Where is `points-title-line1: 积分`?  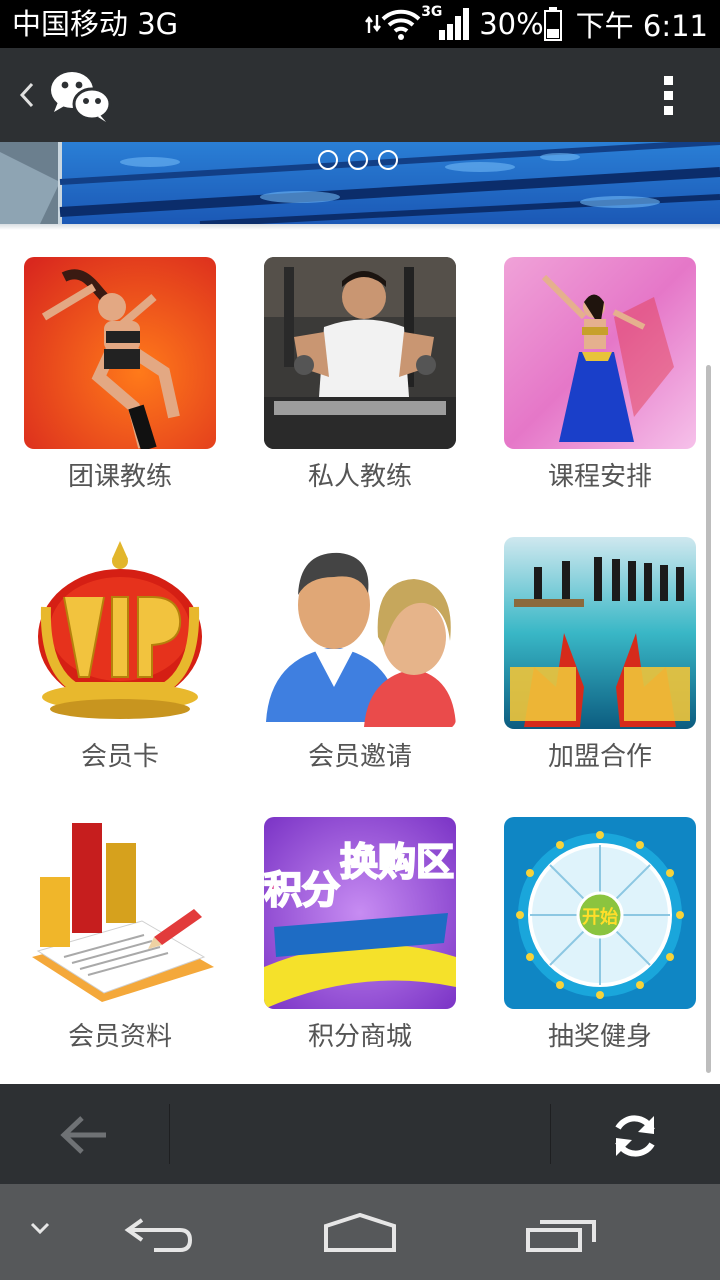 points-title-line1: 积分 is located at coordinates (302, 890).